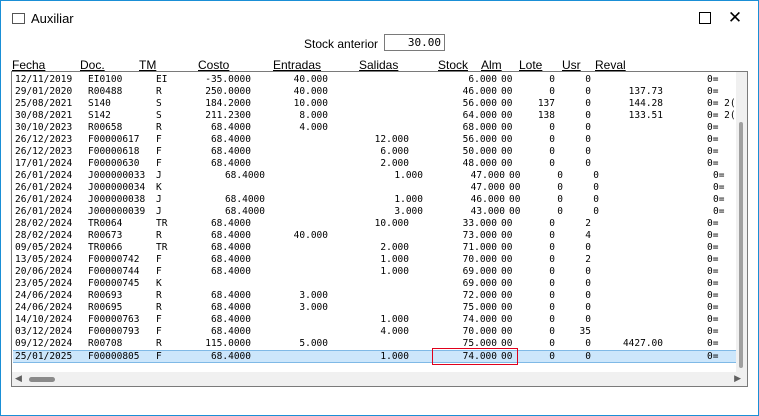 The height and width of the screenshot is (416, 759). Describe the element at coordinates (379, 16) in the screenshot. I see `title-bar: Auxiliar ✕` at that location.